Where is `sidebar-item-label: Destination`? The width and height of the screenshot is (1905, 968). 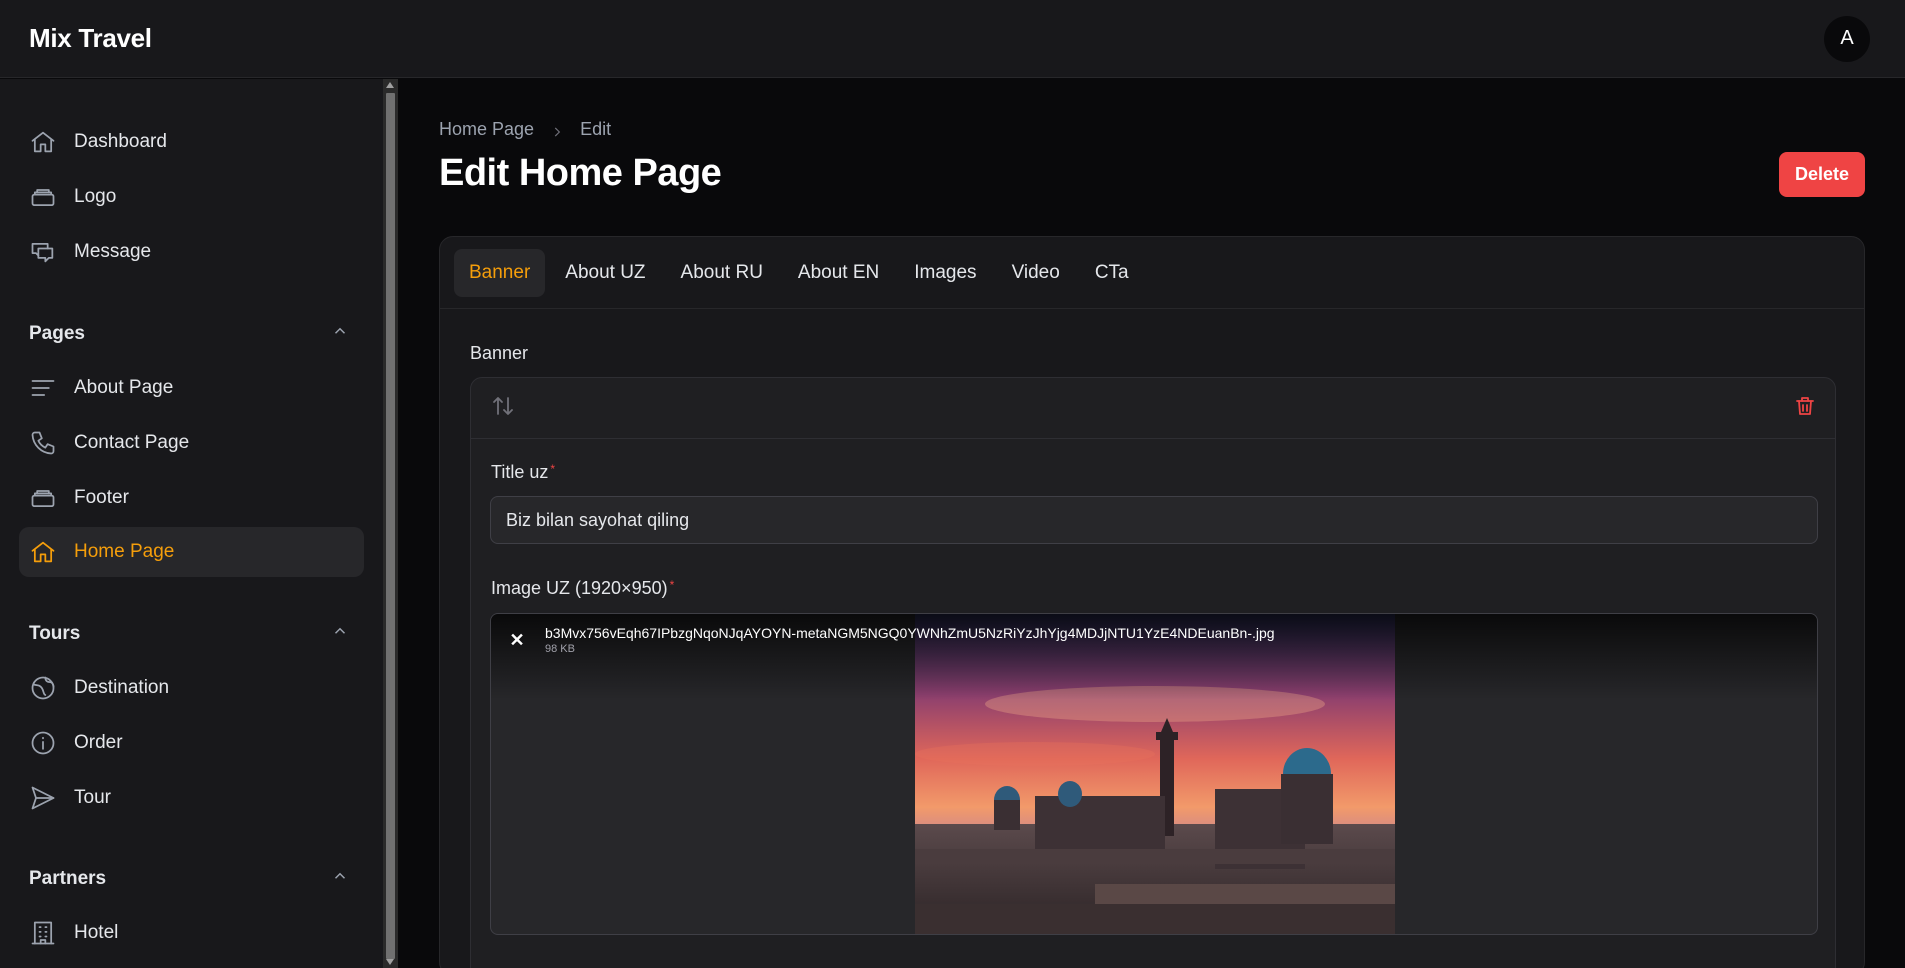 sidebar-item-label: Destination is located at coordinates (122, 687).